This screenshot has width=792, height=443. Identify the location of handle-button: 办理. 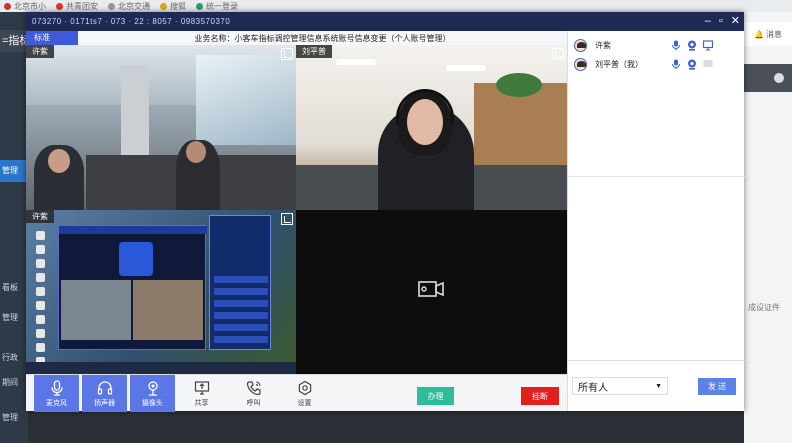
(435, 396).